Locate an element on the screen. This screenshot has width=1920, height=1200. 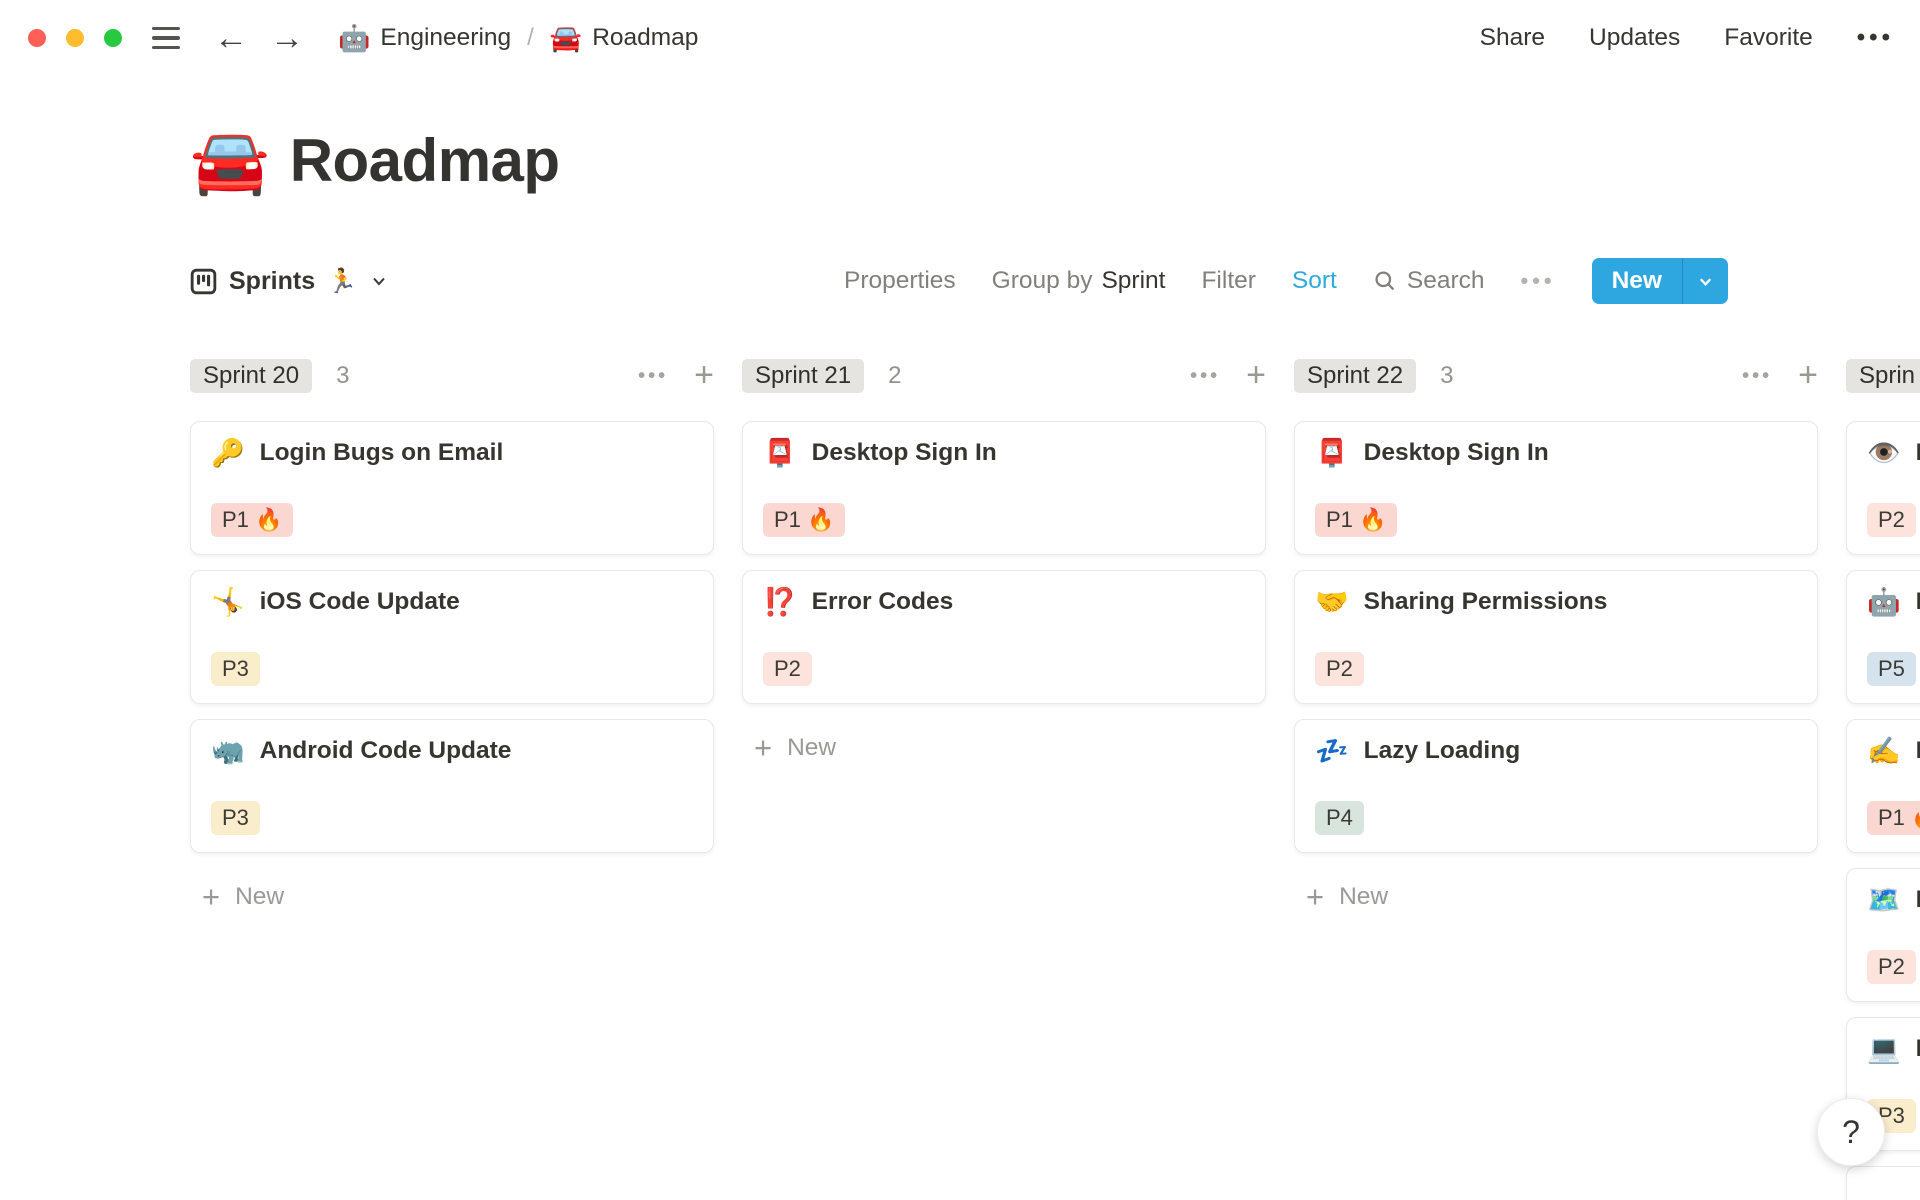
card: ⁉️ Error Codes P2 is located at coordinates (1004, 637).